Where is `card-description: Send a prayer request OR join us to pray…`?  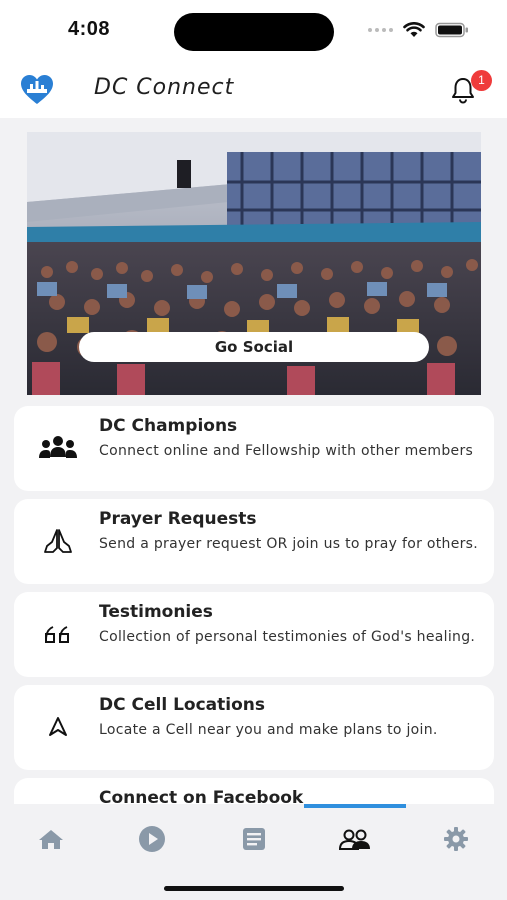 card-description: Send a prayer request OR join us to pray… is located at coordinates (289, 544).